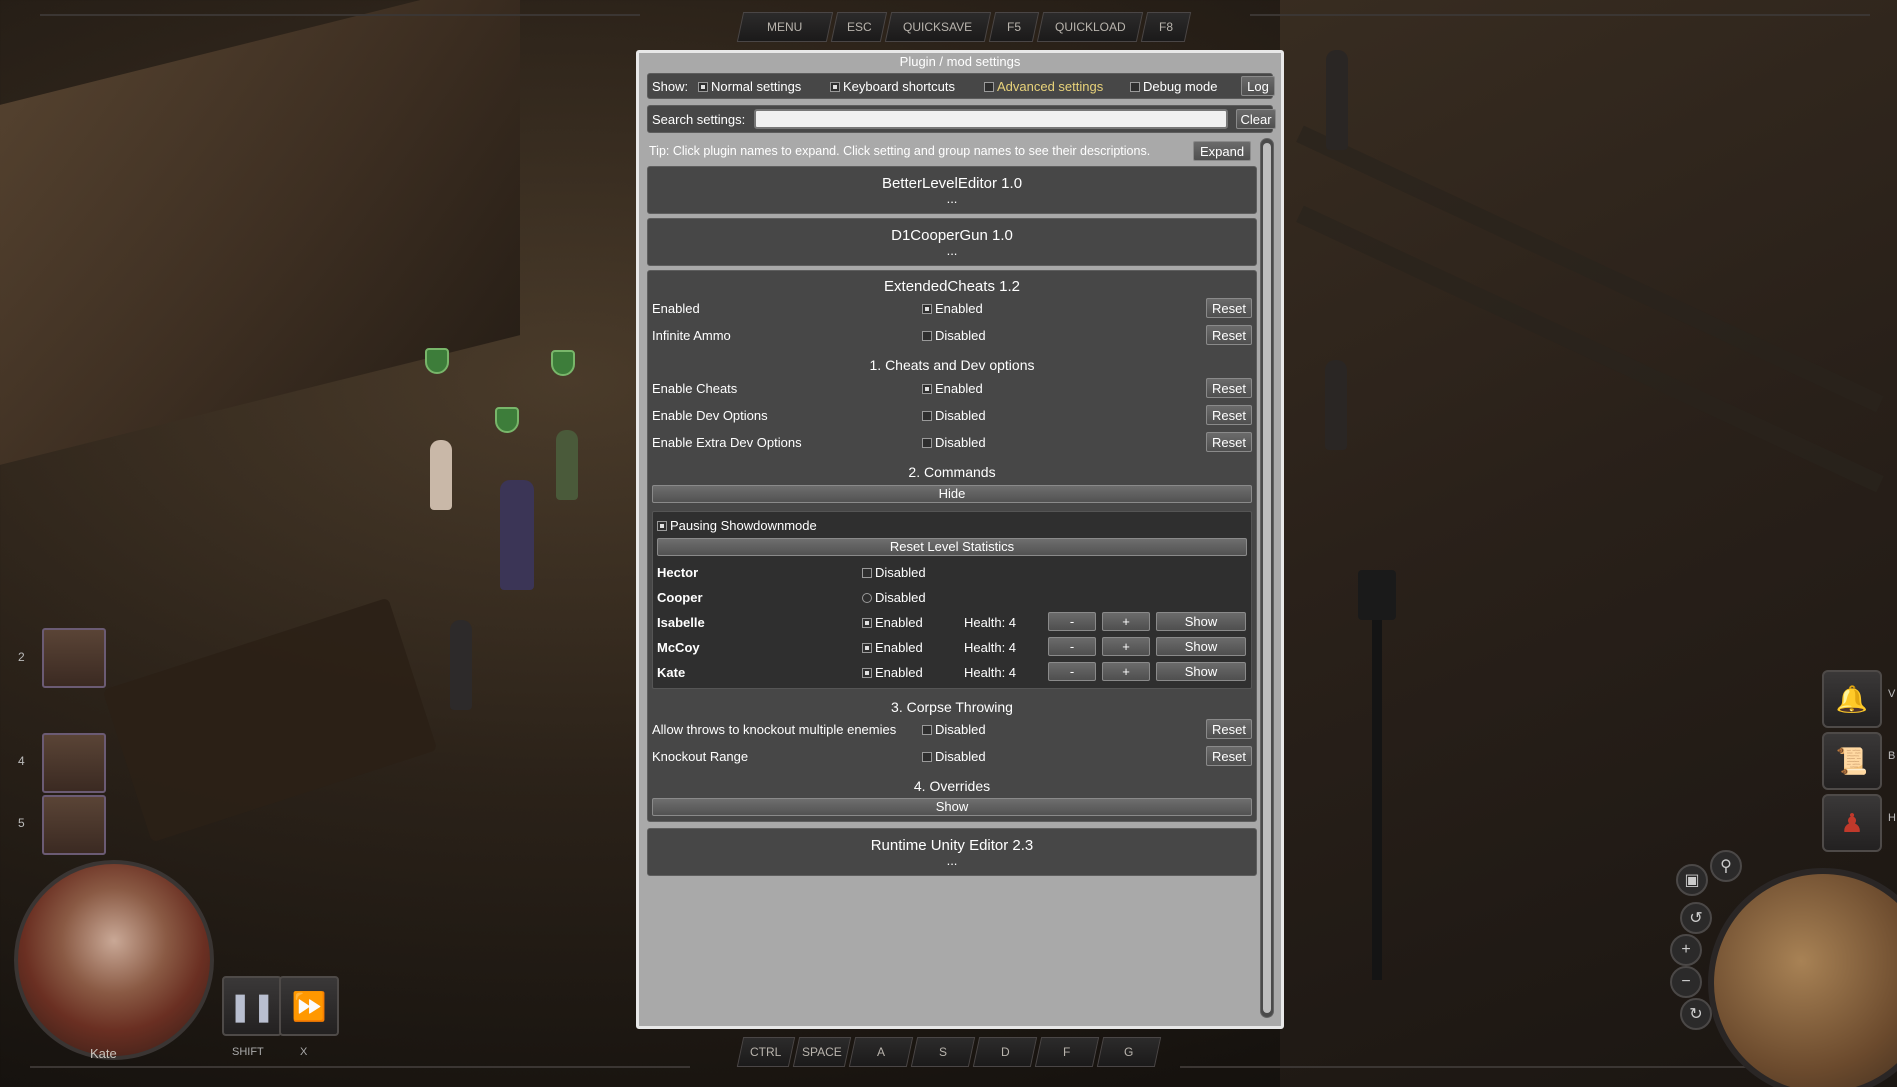 The width and height of the screenshot is (1897, 1087). What do you see at coordinates (1129, 1052) in the screenshot?
I see `skill-slot-g: G` at bounding box center [1129, 1052].